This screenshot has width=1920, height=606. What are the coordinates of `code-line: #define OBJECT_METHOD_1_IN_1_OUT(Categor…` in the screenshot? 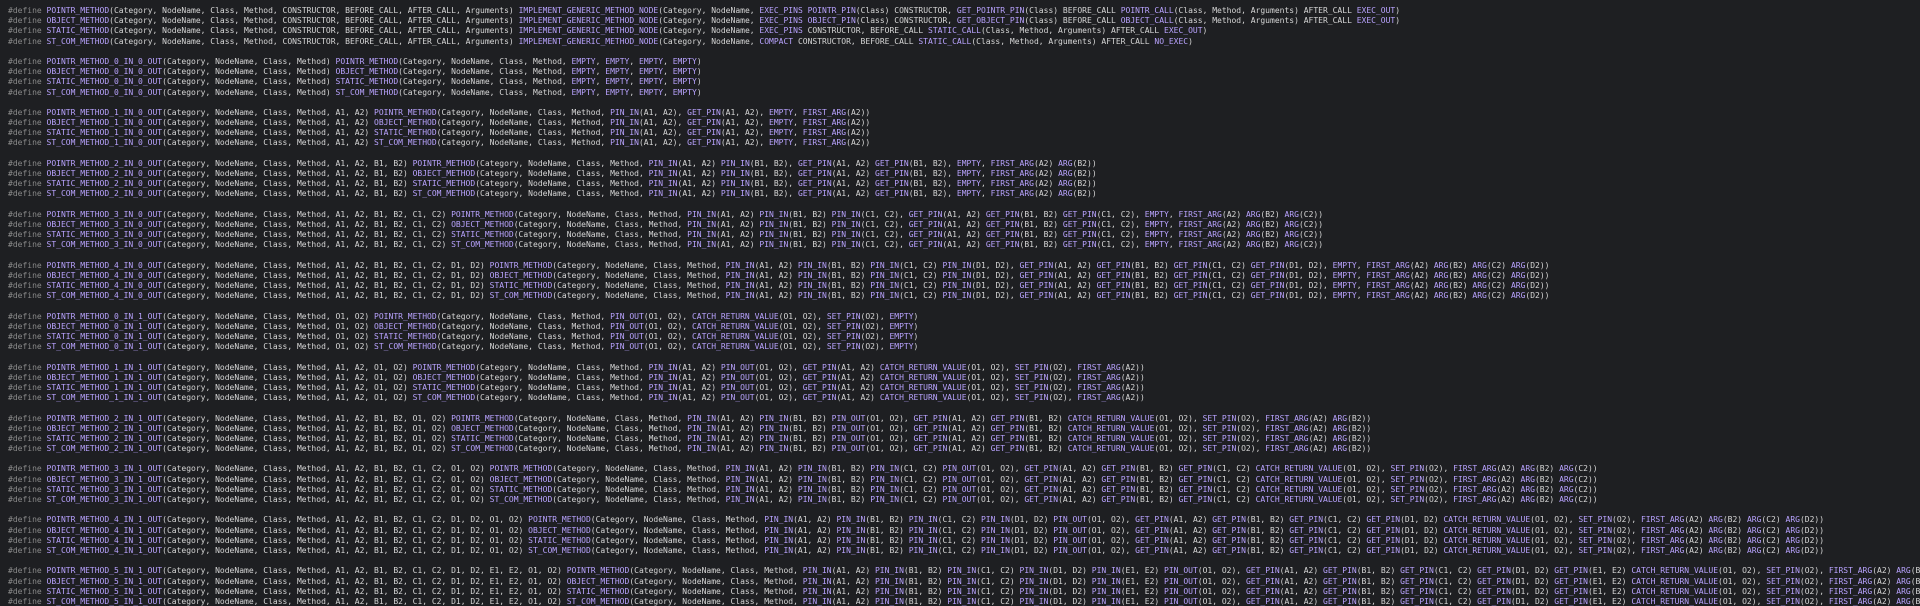 It's located at (964, 378).